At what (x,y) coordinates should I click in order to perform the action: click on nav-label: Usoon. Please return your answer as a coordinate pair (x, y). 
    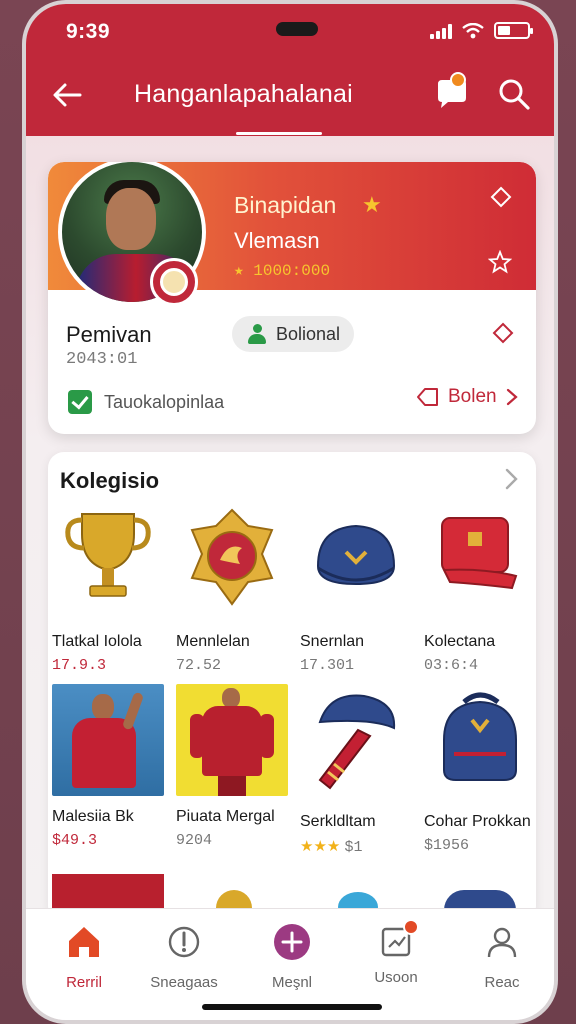
    Looking at the image, I should click on (396, 977).